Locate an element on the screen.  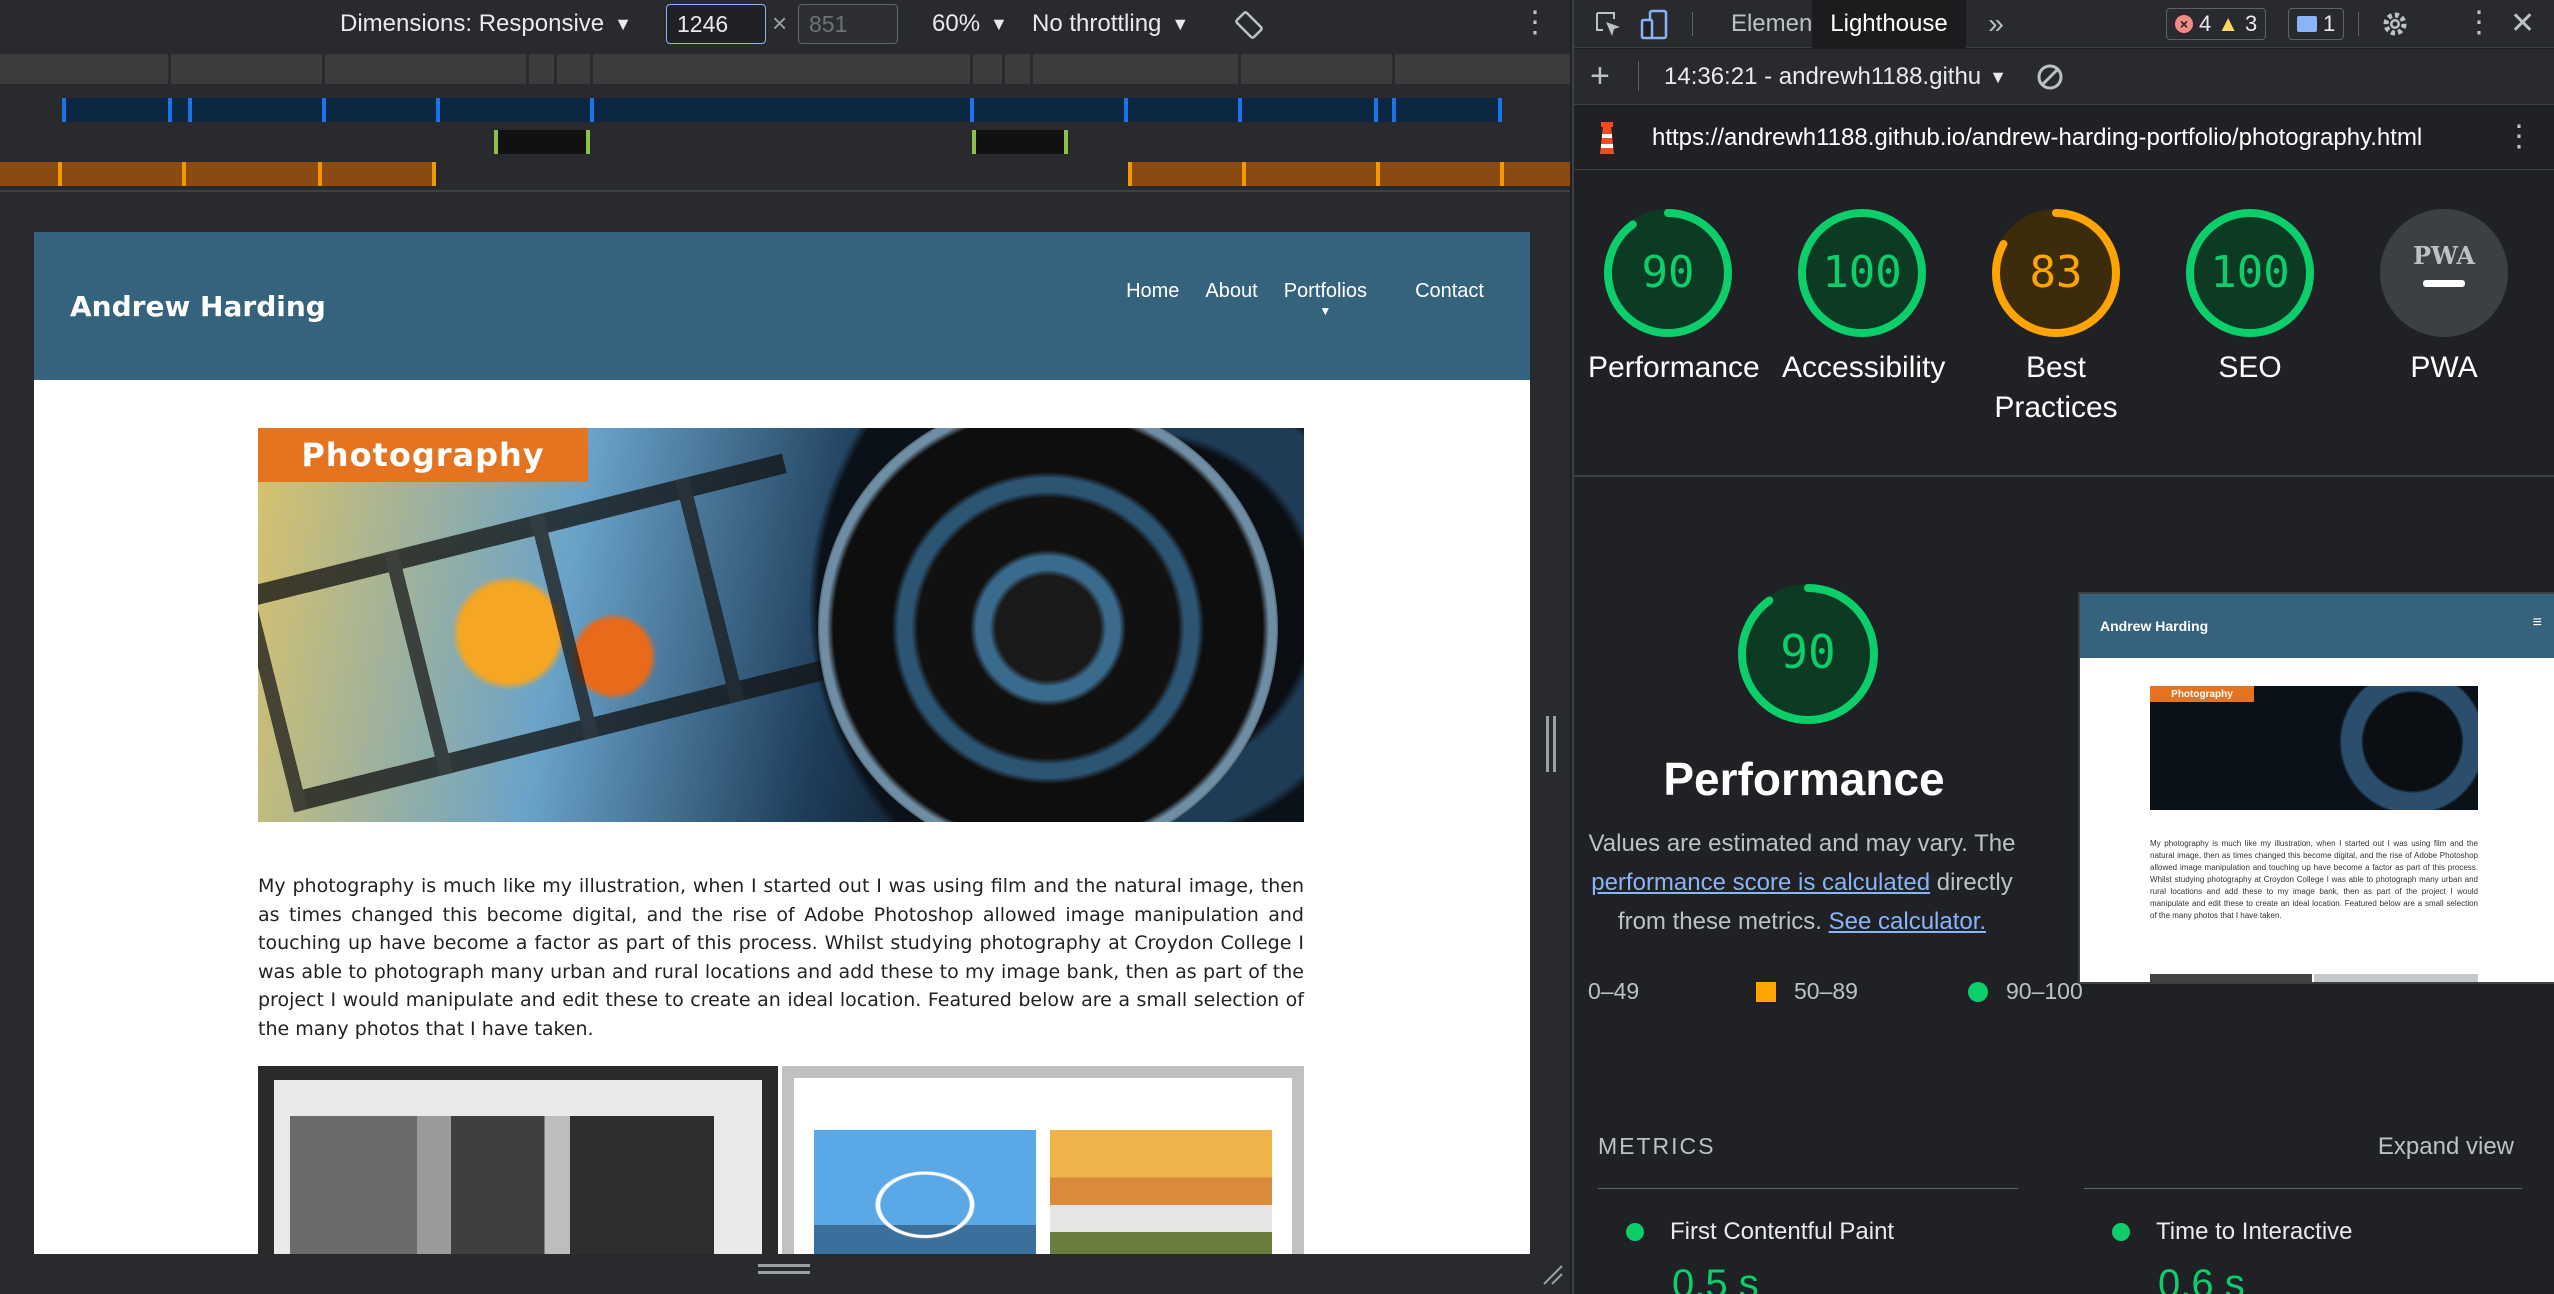
metrics-divider is located at coordinates (1808, 1188).